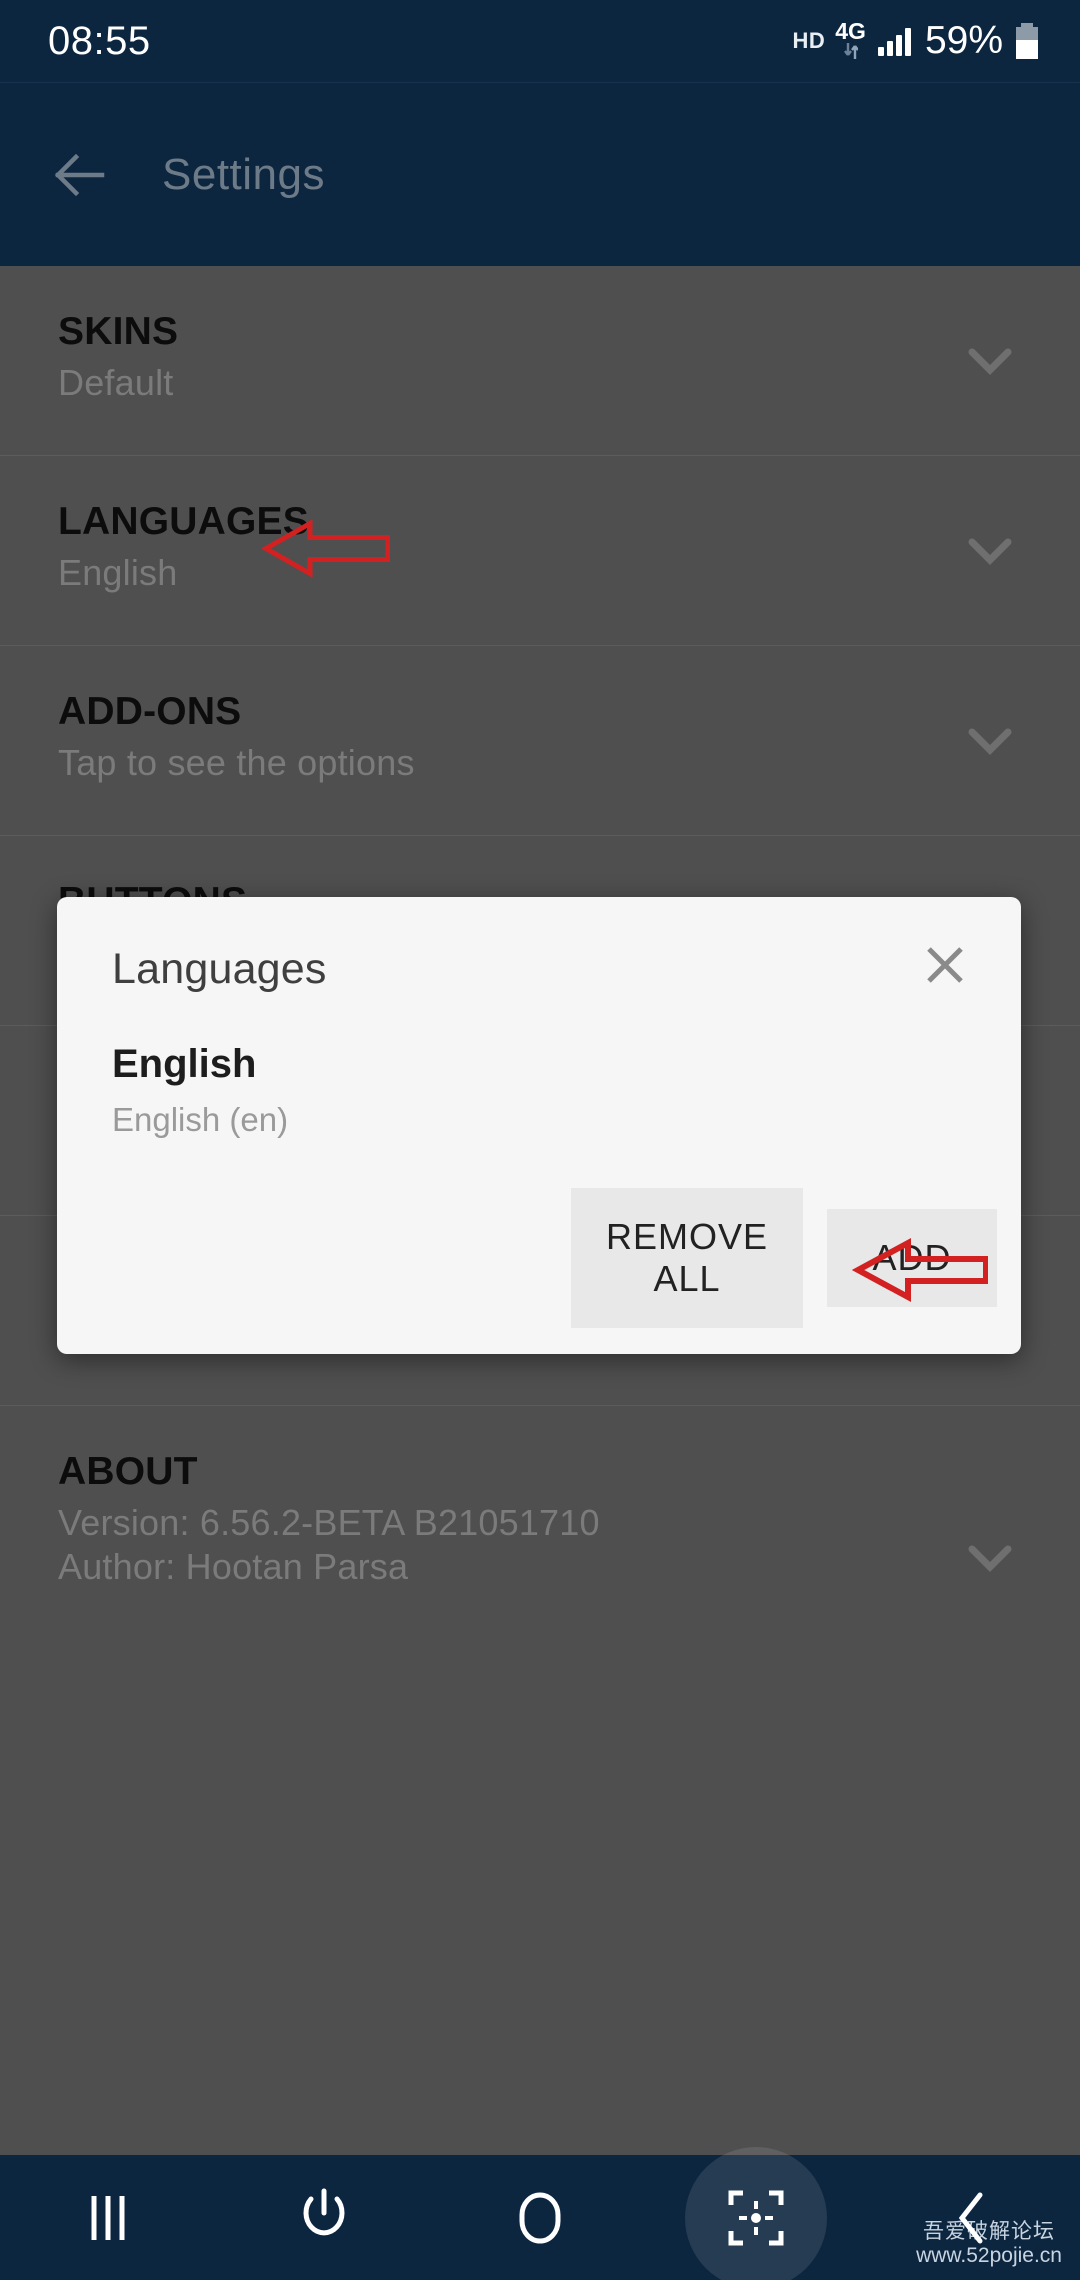 The image size is (1080, 2280). Describe the element at coordinates (850, 31) in the screenshot. I see `network-type-label: 4G` at that location.